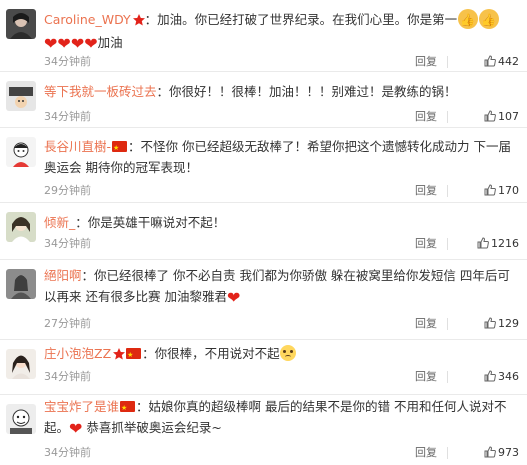 This screenshot has width=527, height=465. I want to click on like-count: 107, so click(508, 116).